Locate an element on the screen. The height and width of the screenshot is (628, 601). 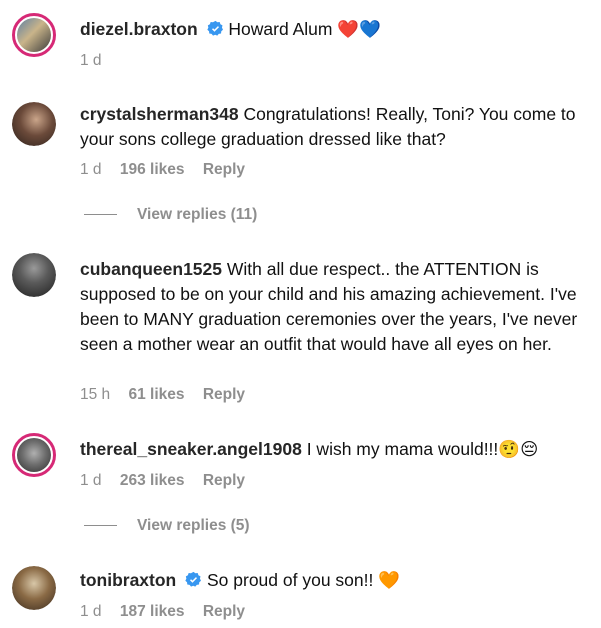
heart-emoji: ❤️💙 is located at coordinates (359, 30).